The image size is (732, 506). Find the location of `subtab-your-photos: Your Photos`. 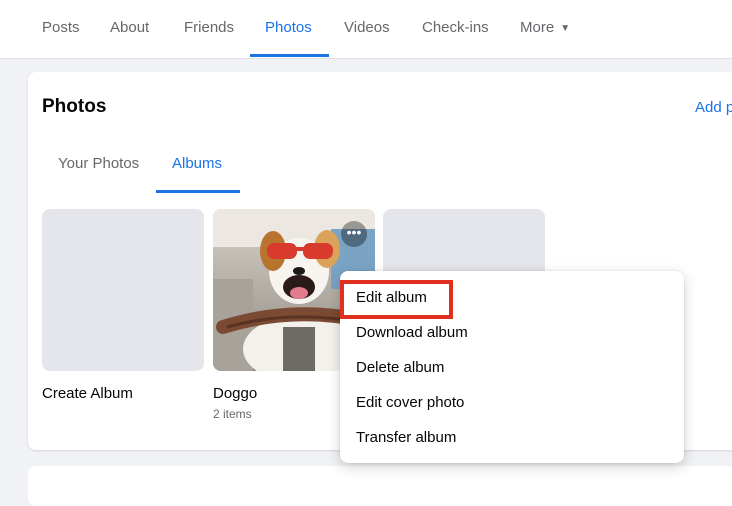

subtab-your-photos: Your Photos is located at coordinates (98, 168).